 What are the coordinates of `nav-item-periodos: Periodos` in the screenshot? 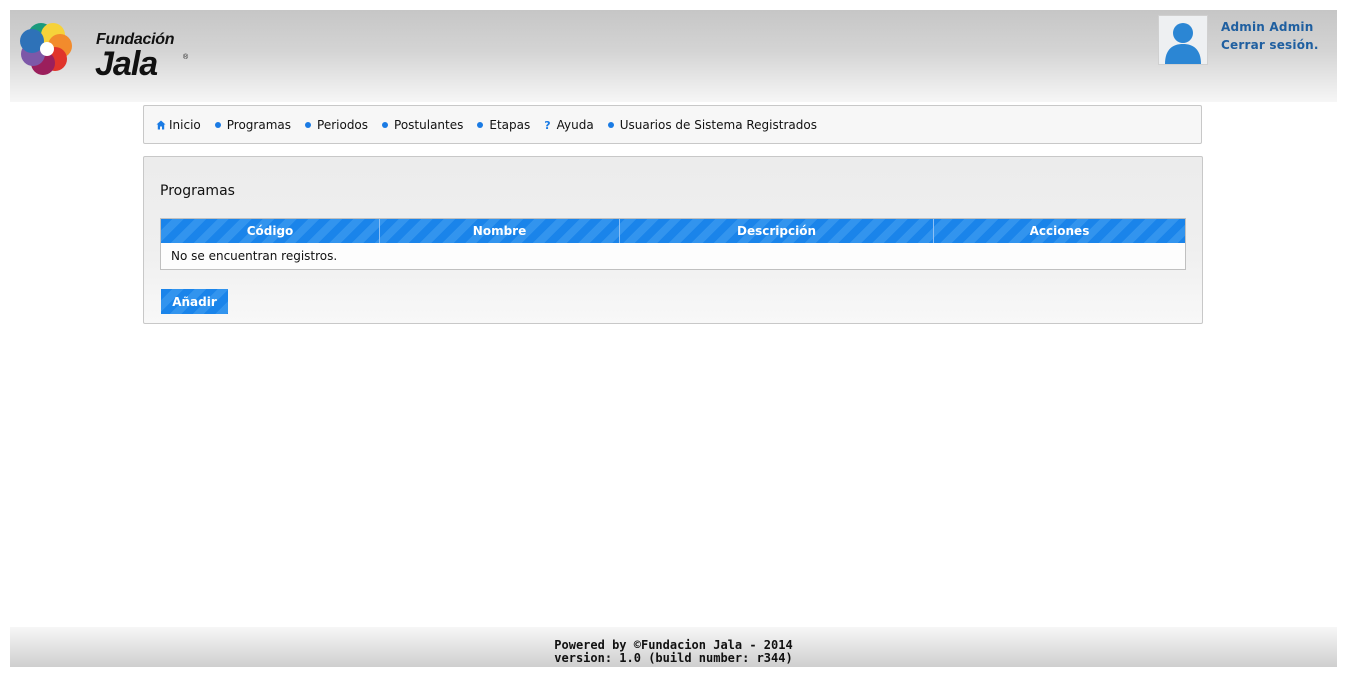 It's located at (336, 125).